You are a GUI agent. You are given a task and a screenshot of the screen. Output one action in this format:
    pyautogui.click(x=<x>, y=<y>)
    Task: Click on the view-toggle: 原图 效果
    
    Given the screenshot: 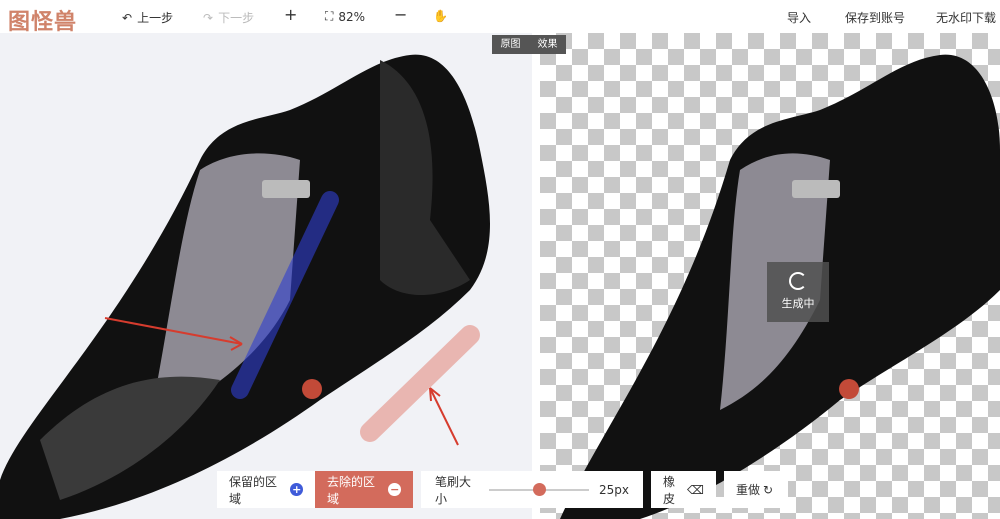 What is the action you would take?
    pyautogui.click(x=529, y=44)
    